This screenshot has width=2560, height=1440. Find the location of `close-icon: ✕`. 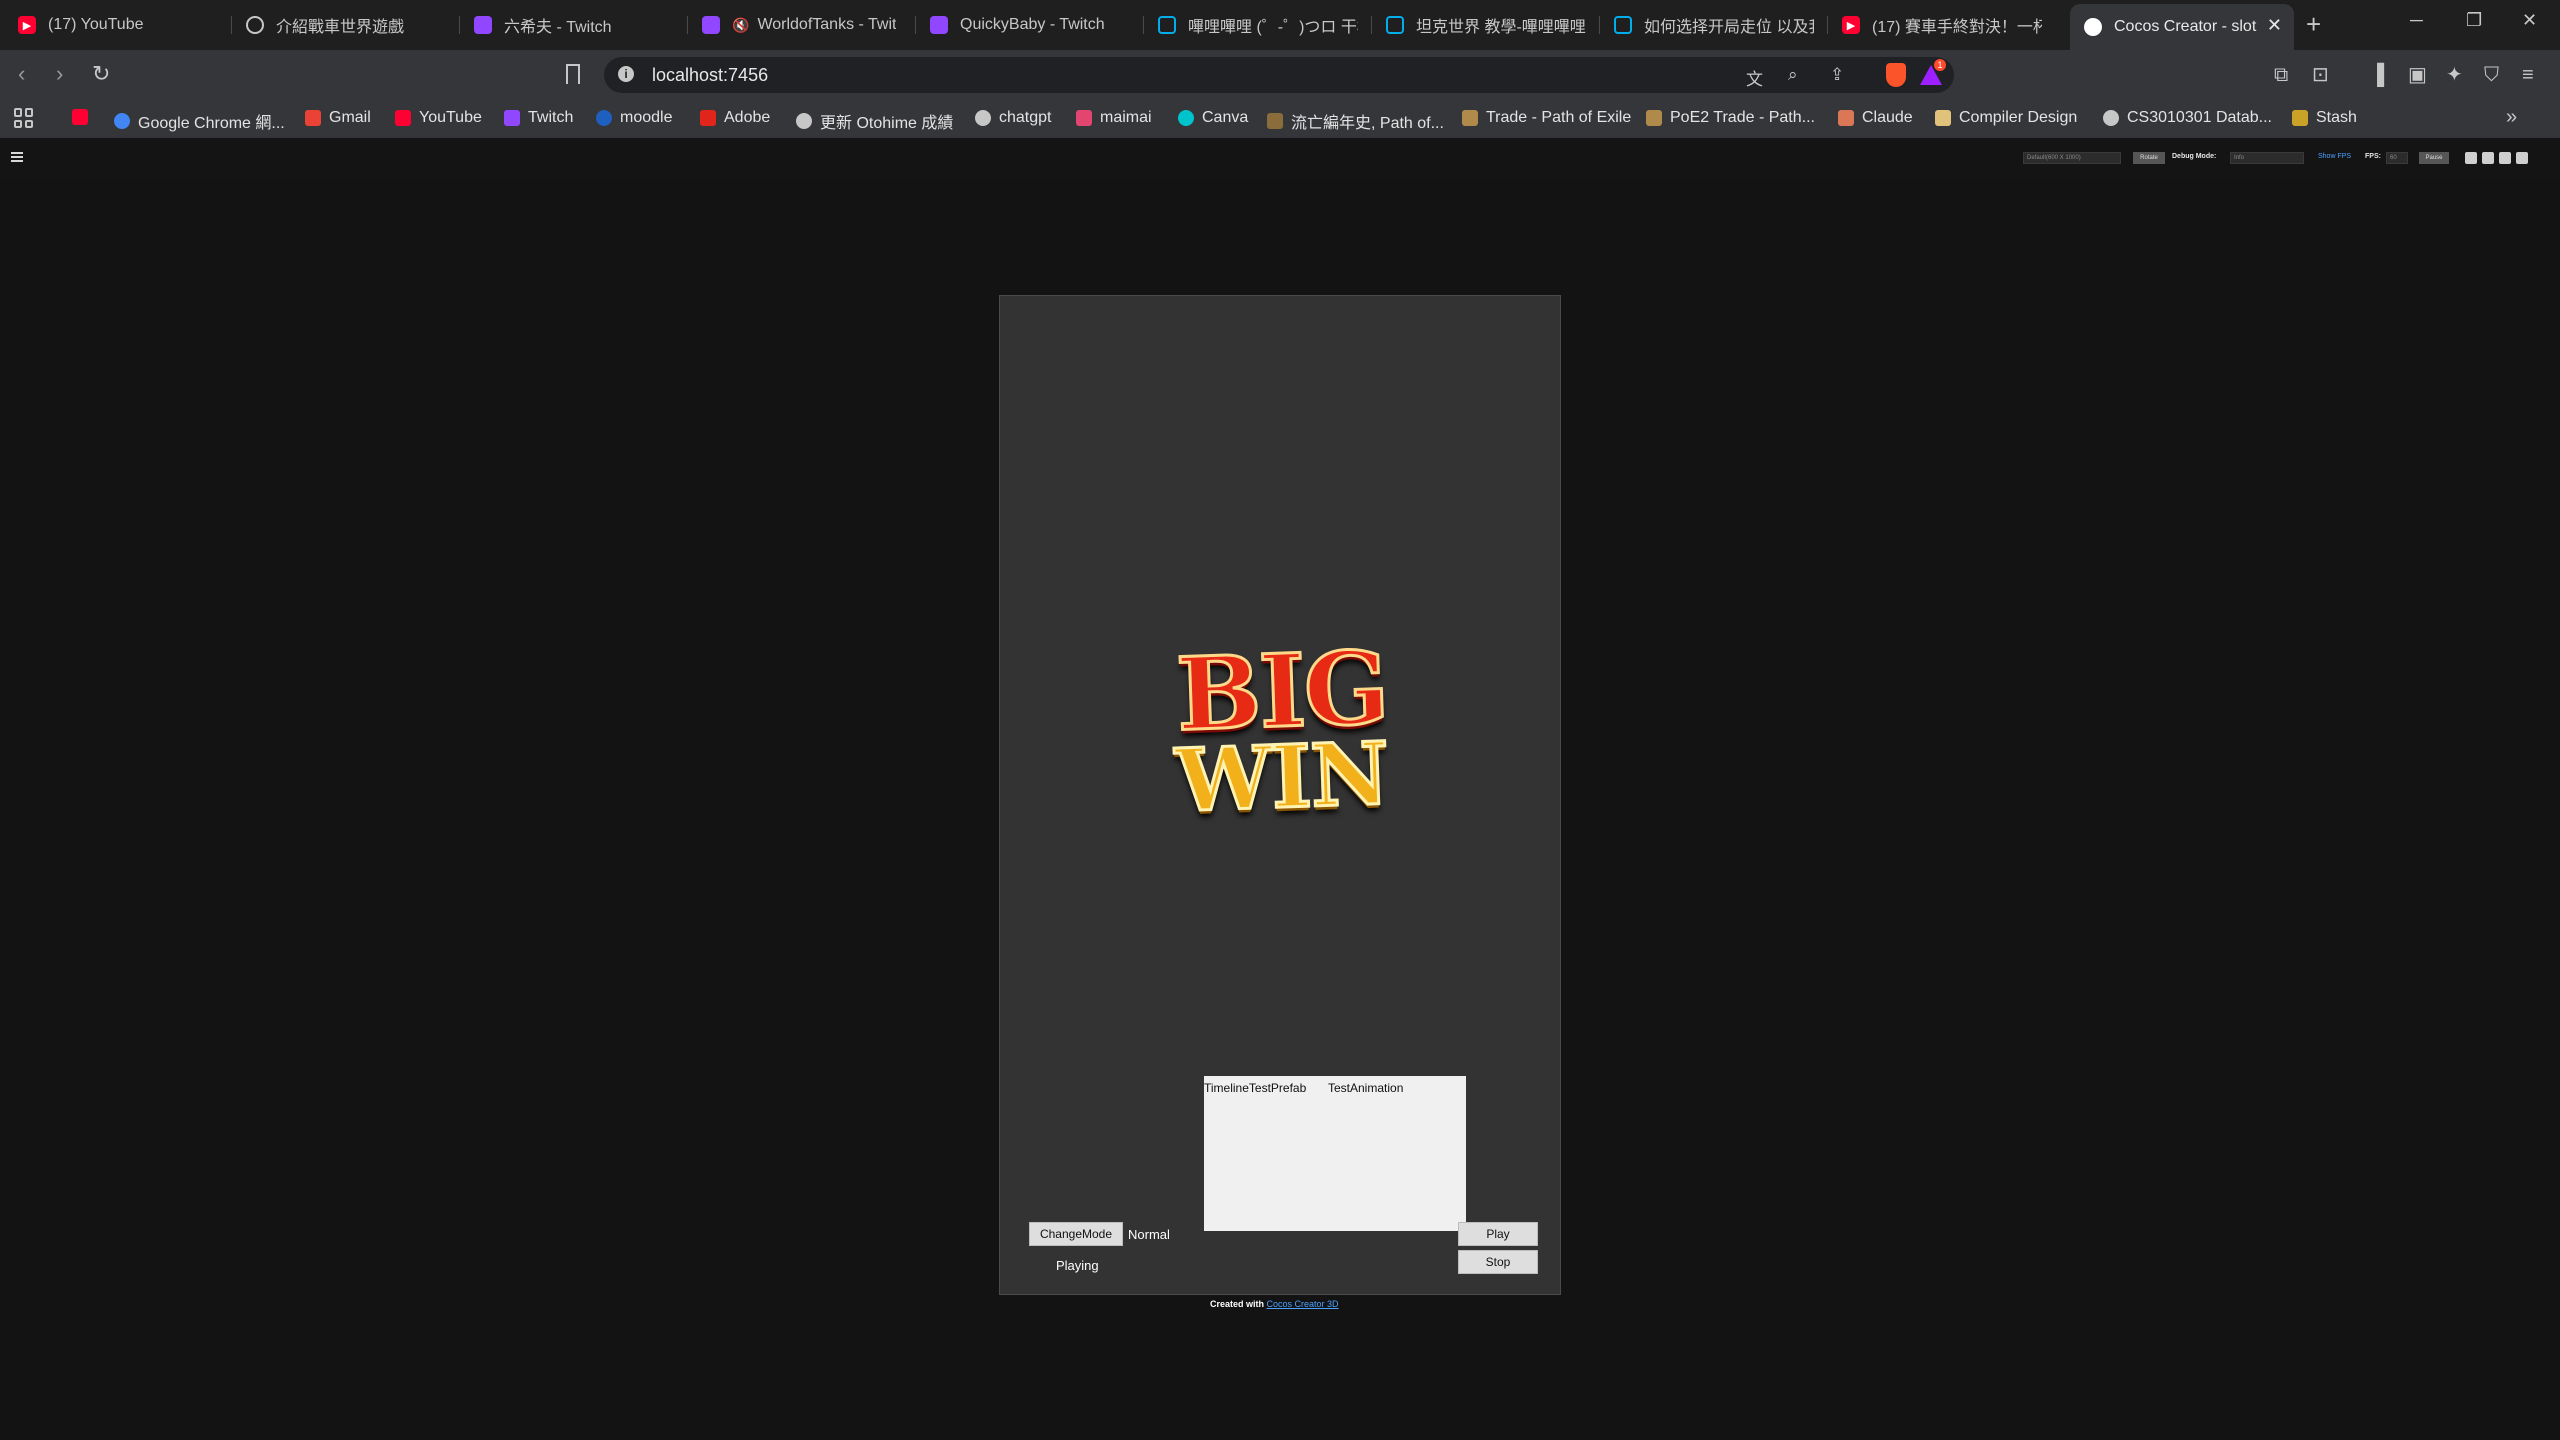

close-icon: ✕ is located at coordinates (2274, 25).